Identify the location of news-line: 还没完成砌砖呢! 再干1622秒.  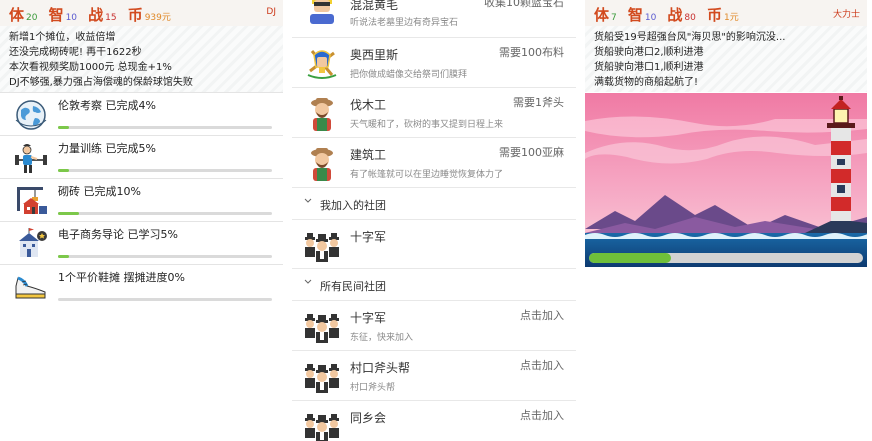
(75, 52).